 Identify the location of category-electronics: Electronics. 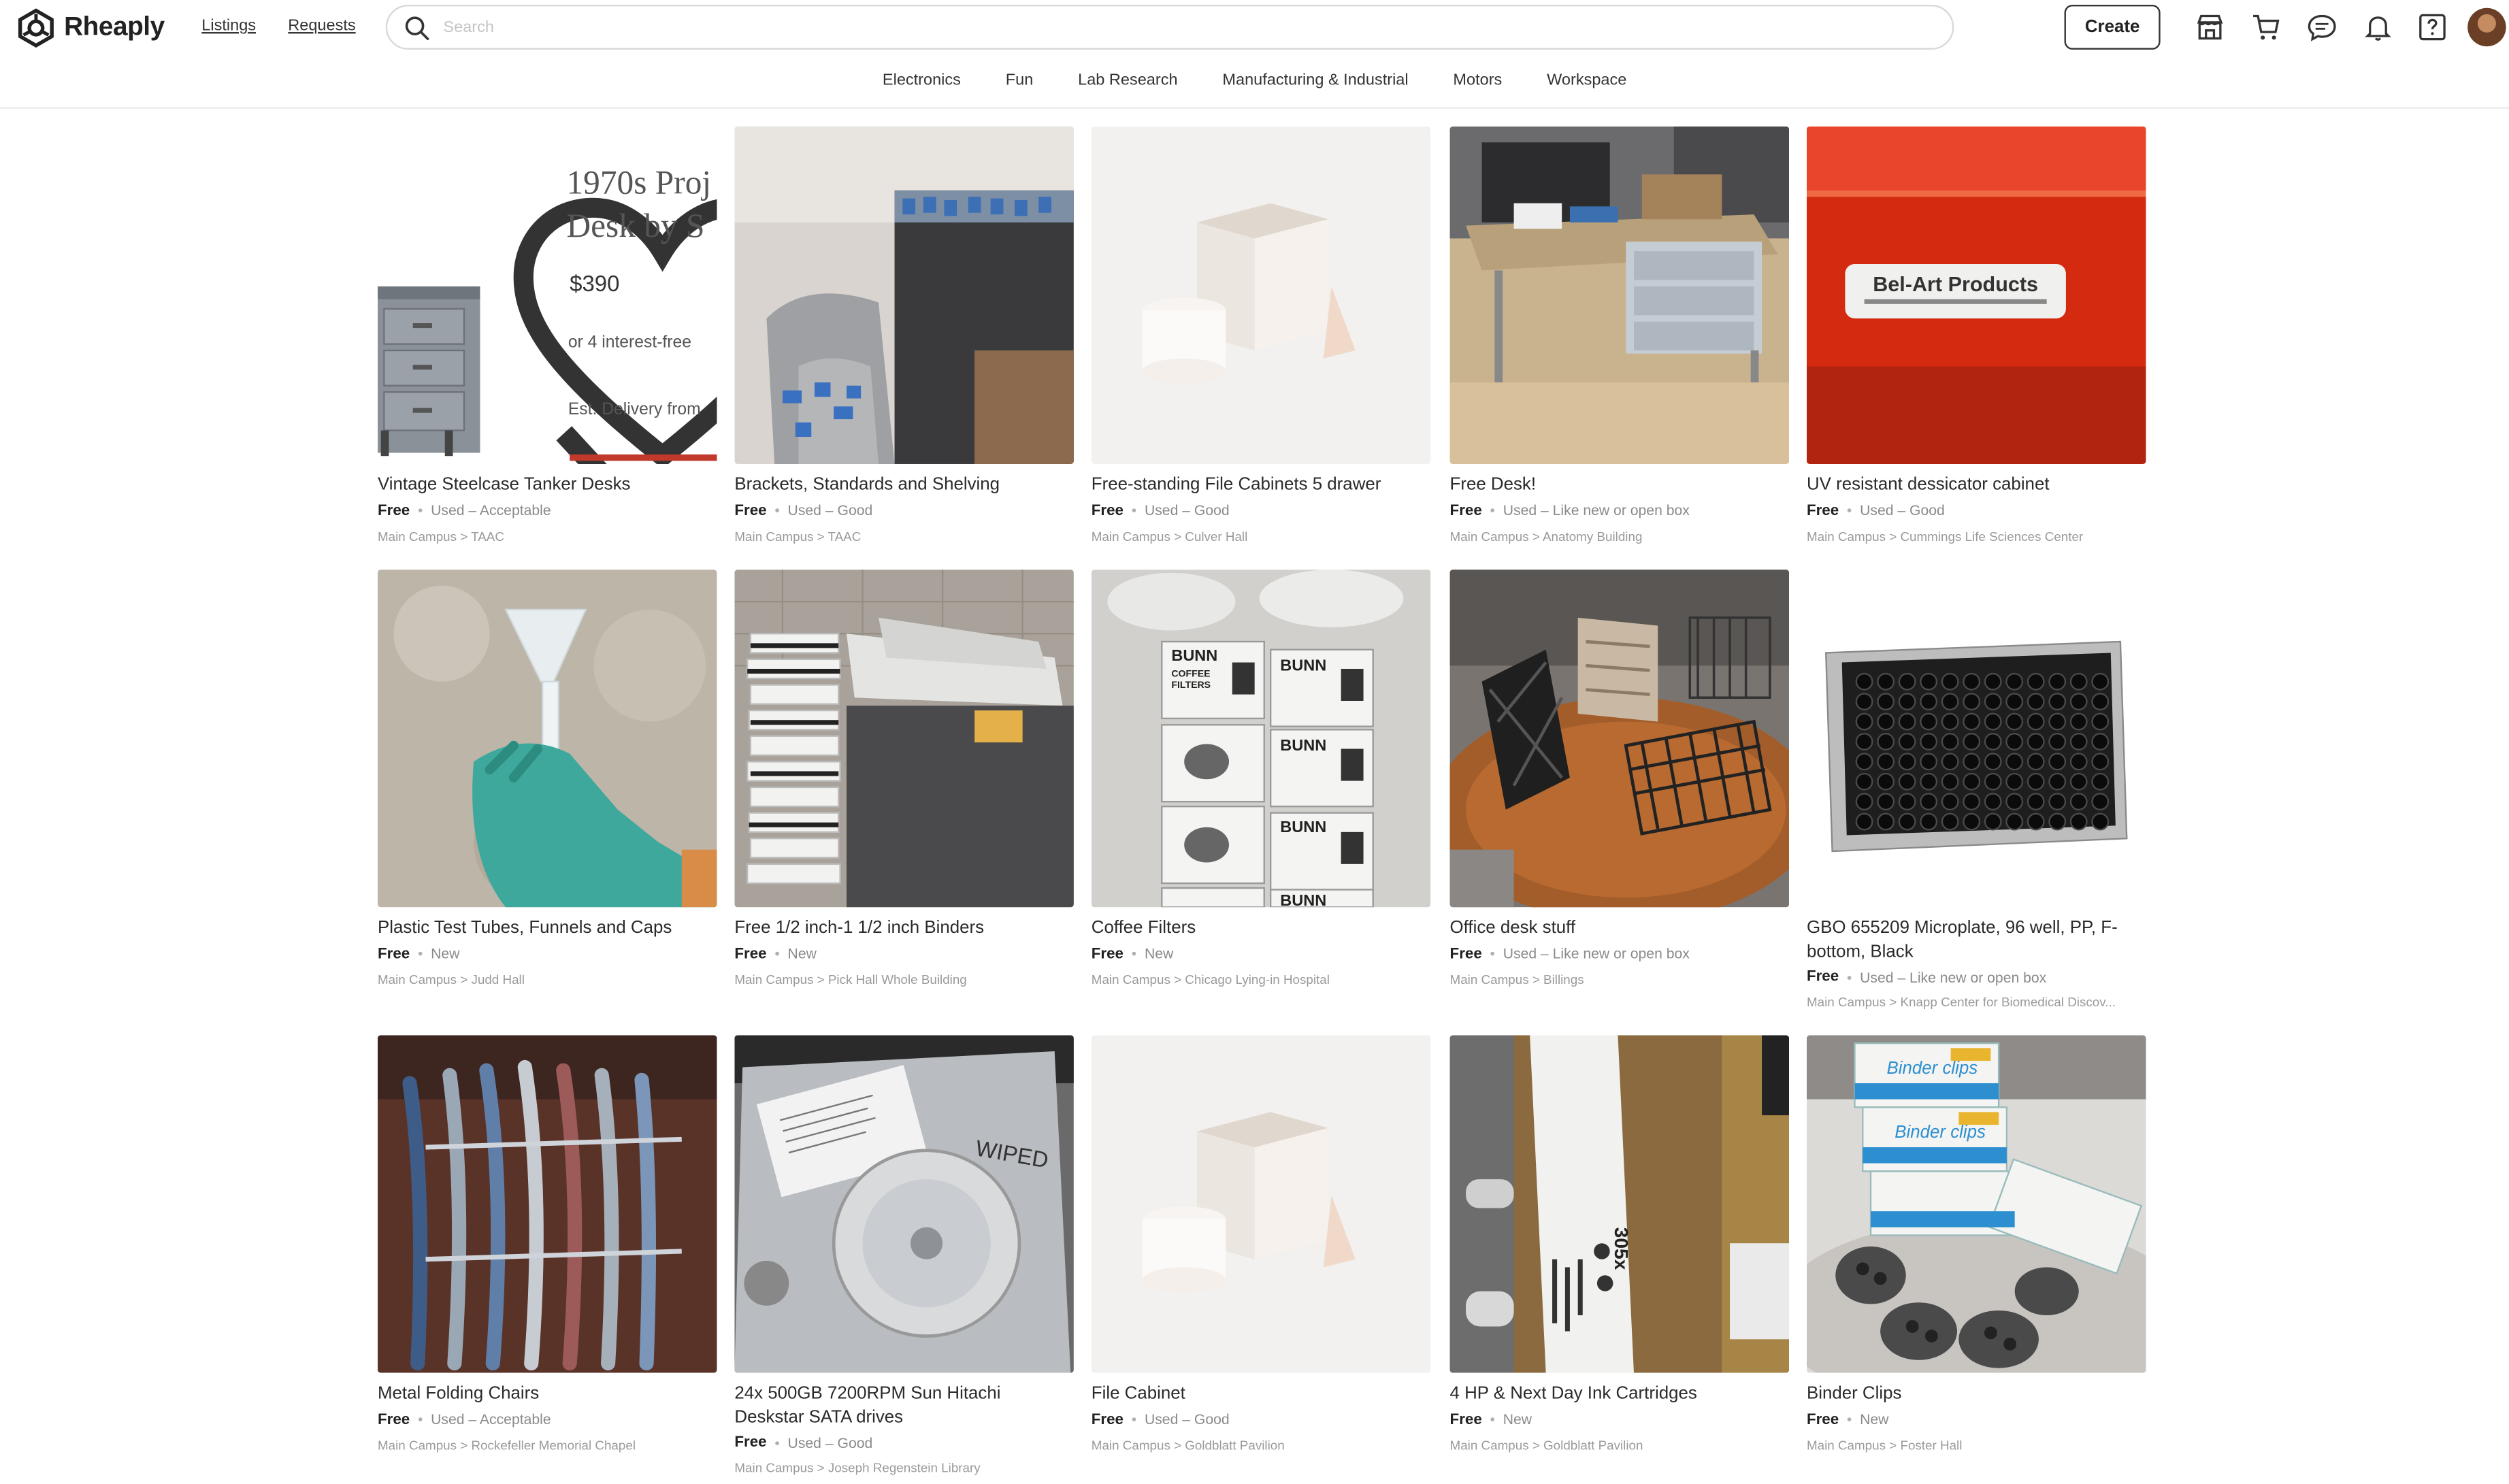
(922, 81).